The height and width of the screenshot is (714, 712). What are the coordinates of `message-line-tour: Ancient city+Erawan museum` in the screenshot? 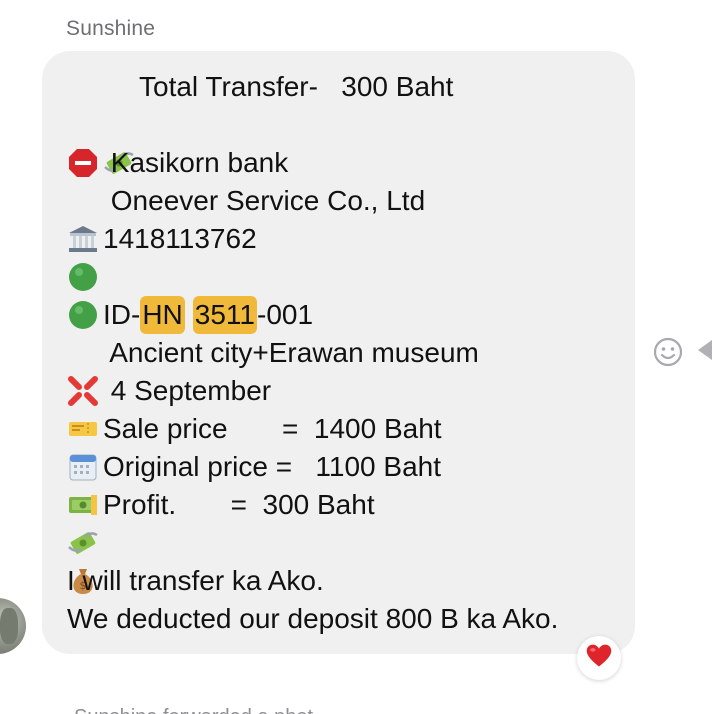 It's located at (273, 385).